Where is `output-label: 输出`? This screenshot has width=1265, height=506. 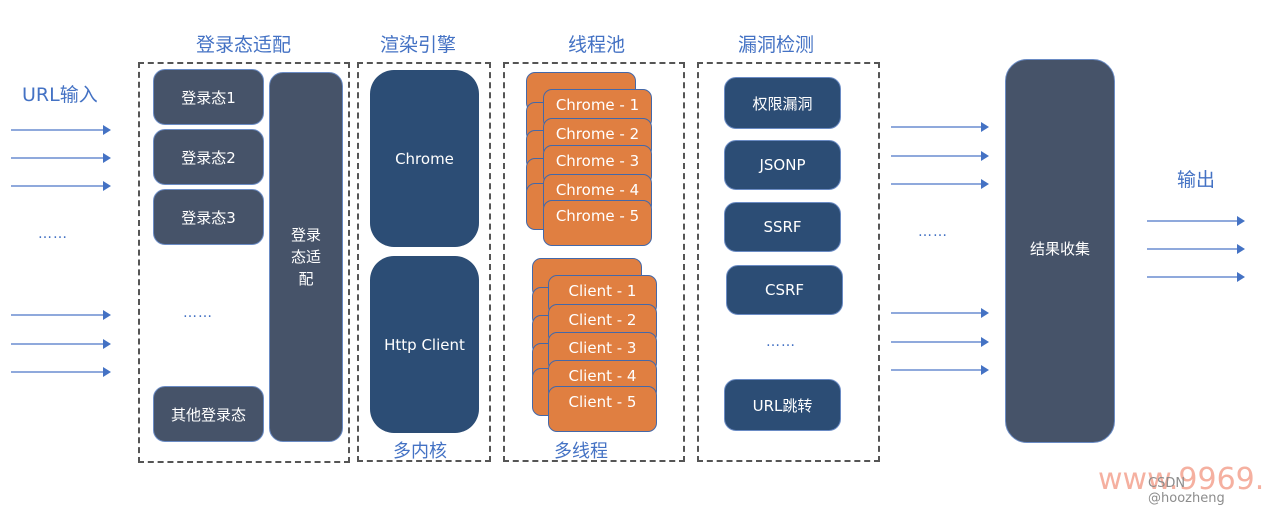
output-label: 输出 is located at coordinates (1196, 180).